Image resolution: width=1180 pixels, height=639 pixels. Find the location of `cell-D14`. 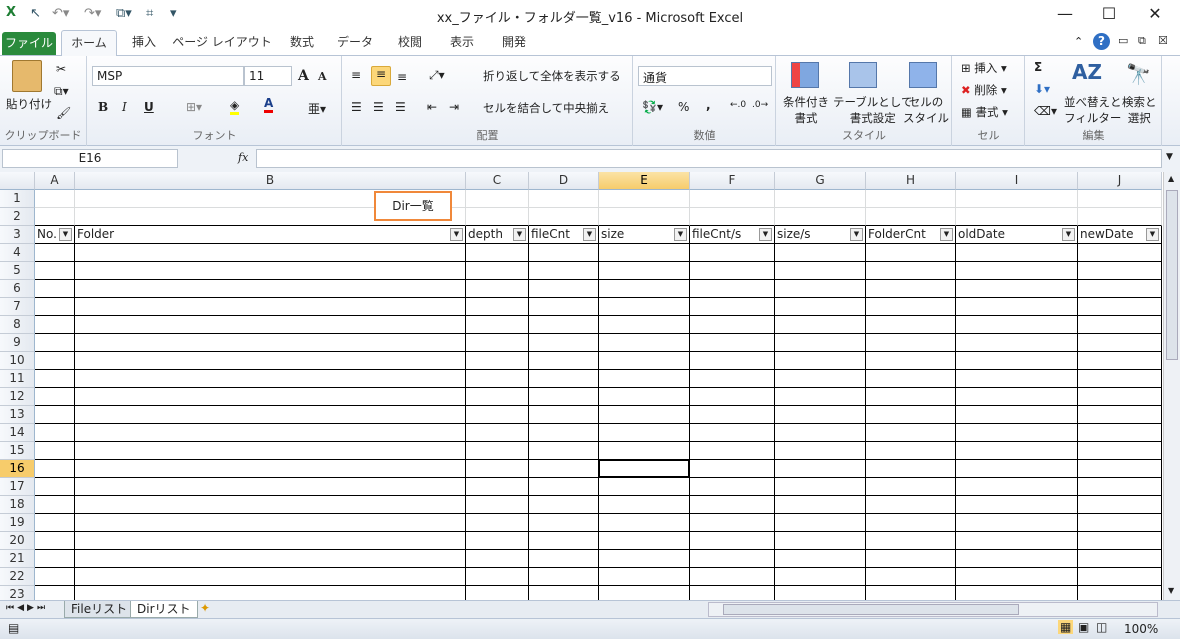

cell-D14 is located at coordinates (564, 433).